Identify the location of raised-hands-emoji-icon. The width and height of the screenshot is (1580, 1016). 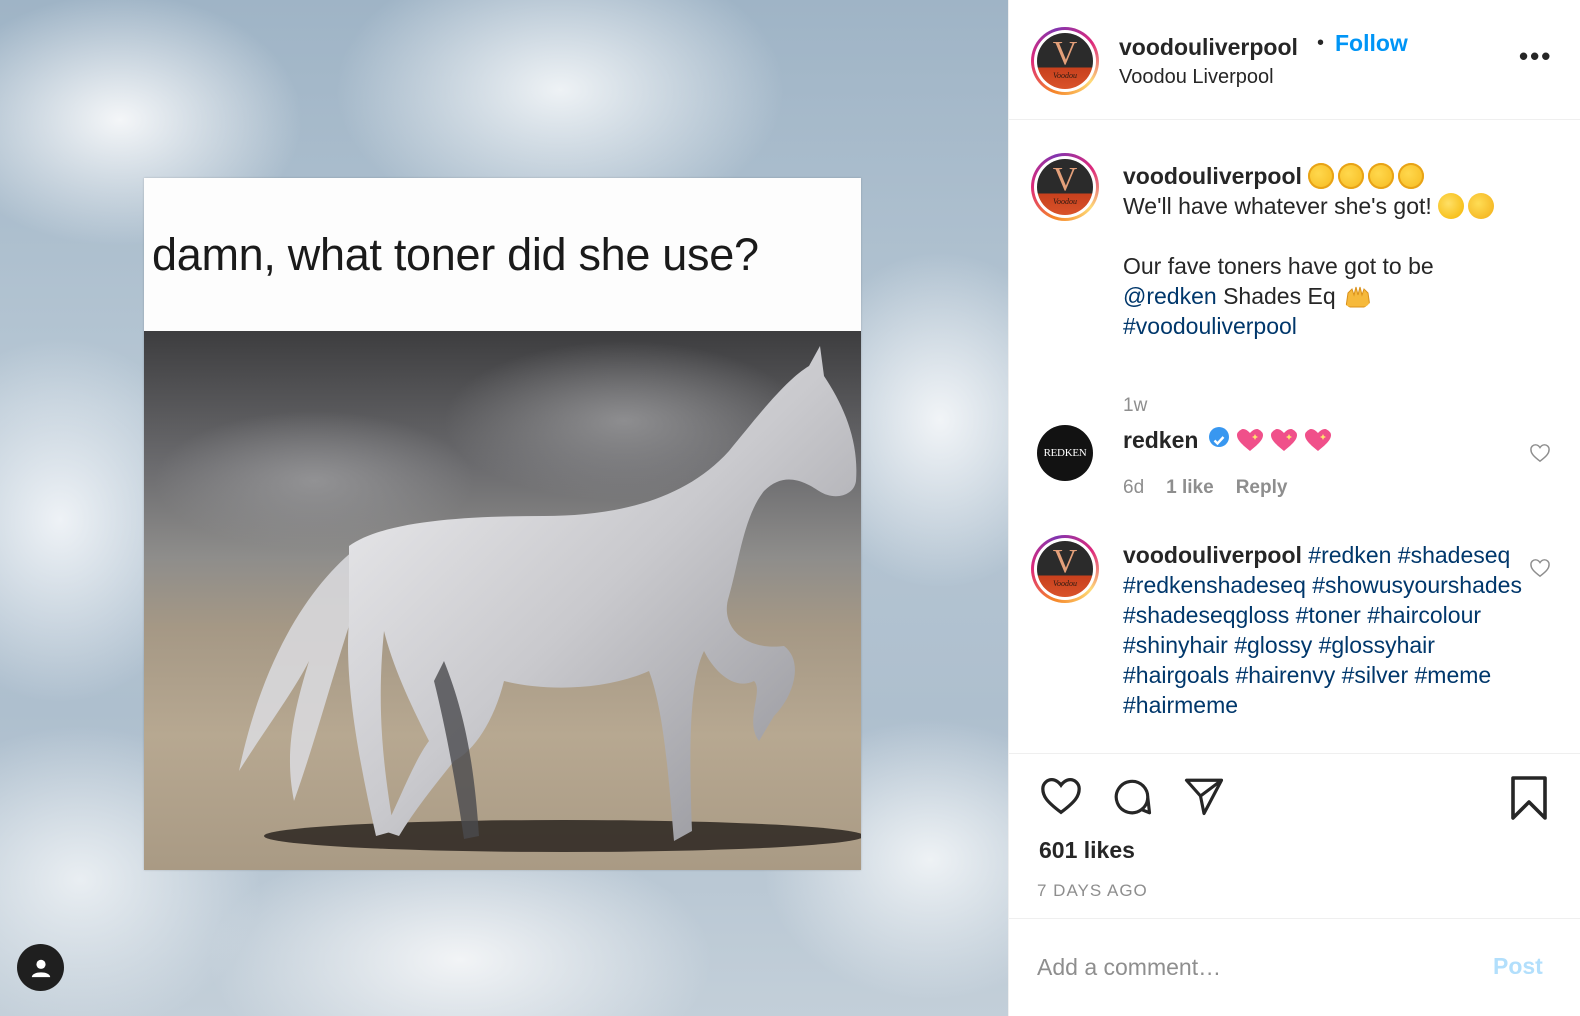
(1358, 297).